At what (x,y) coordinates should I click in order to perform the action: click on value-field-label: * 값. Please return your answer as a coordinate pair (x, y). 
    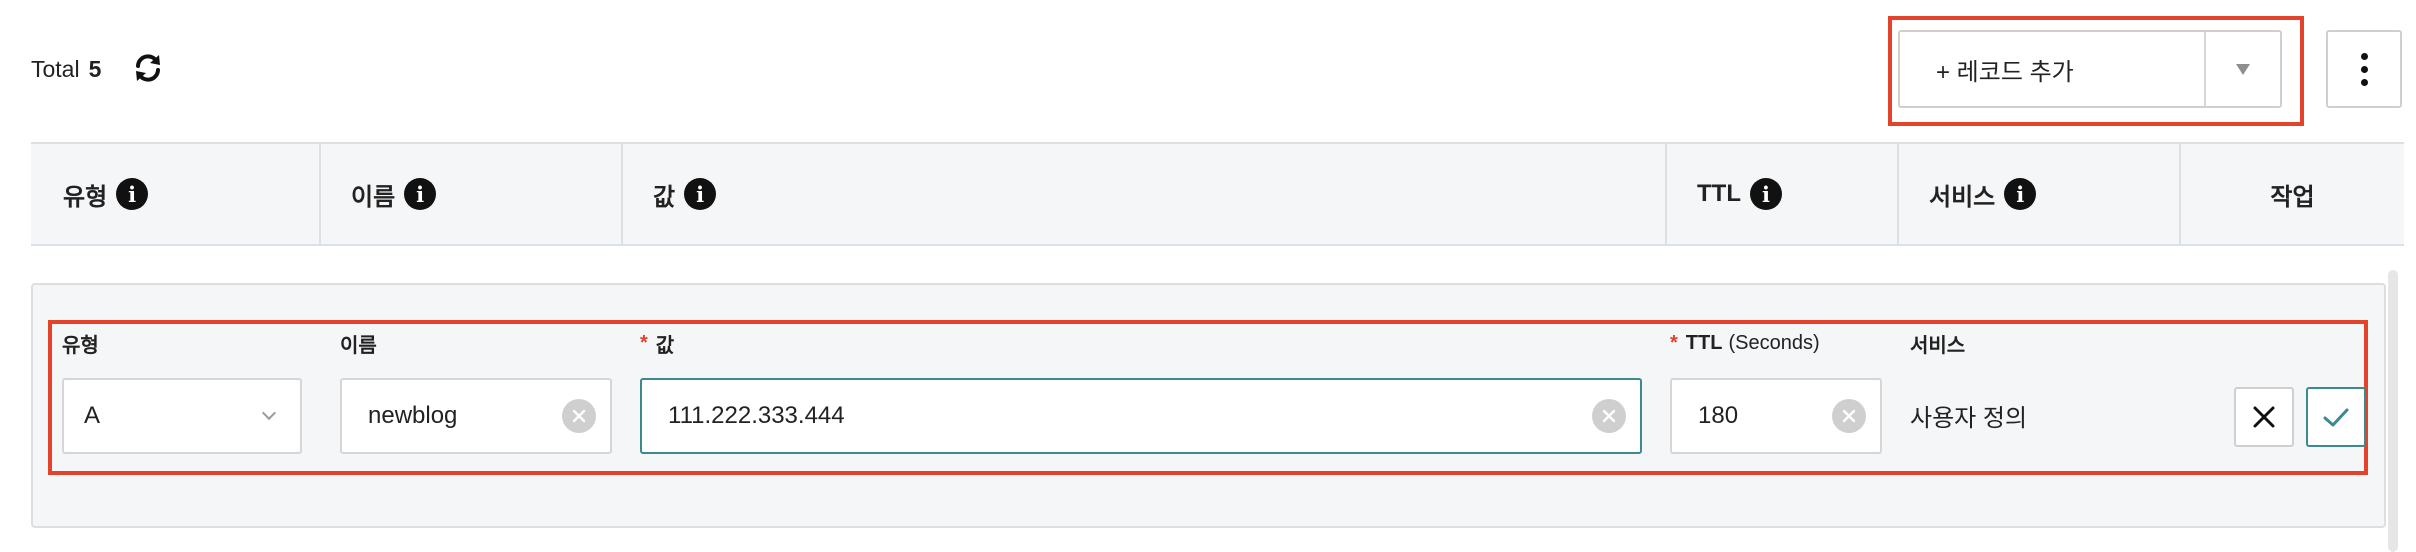
    Looking at the image, I should click on (657, 343).